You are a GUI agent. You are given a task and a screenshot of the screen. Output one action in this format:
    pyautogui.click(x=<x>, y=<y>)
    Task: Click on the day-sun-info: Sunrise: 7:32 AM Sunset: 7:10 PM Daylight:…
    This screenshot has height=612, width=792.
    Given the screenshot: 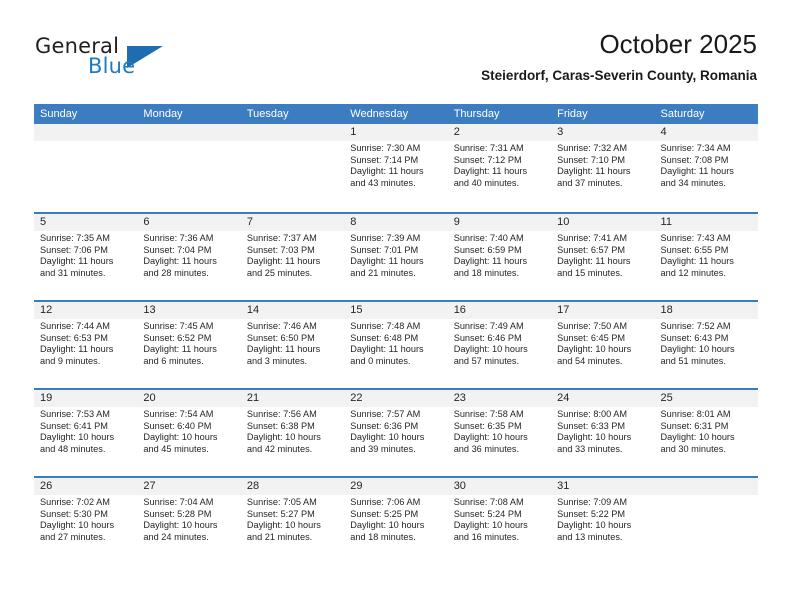 What is the action you would take?
    pyautogui.click(x=602, y=165)
    